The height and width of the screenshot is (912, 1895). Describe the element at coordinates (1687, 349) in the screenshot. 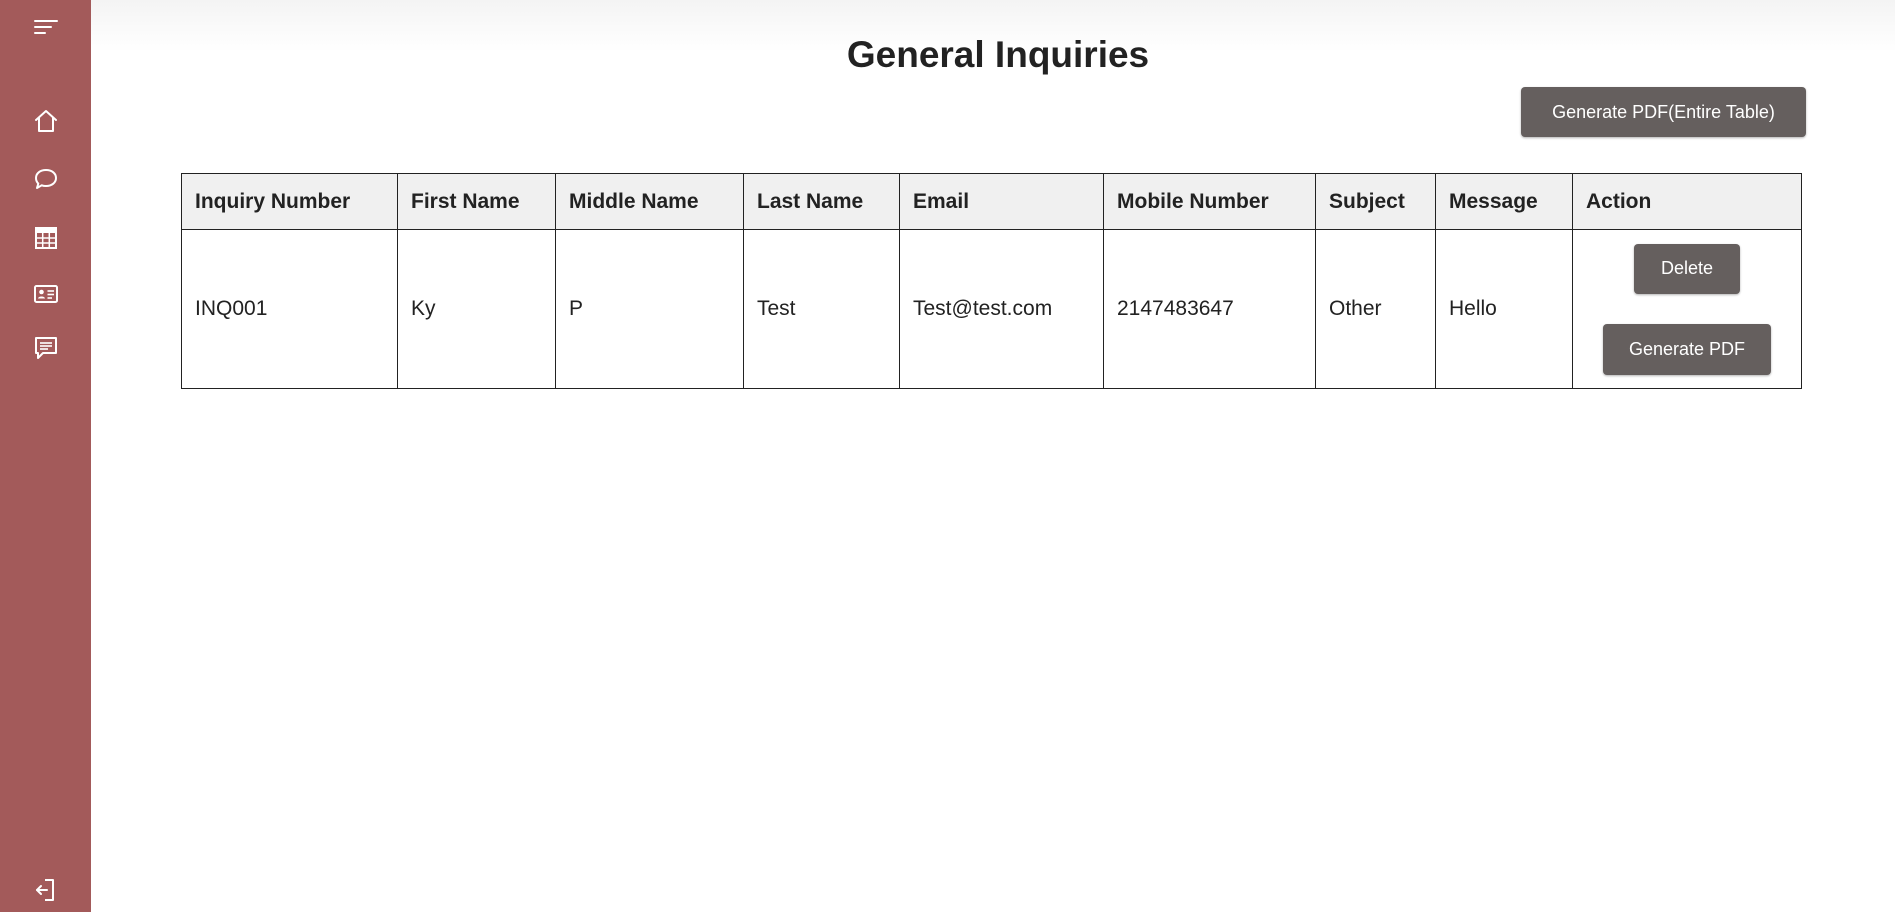

I see `generate-pdf-button: Generate PDF` at that location.